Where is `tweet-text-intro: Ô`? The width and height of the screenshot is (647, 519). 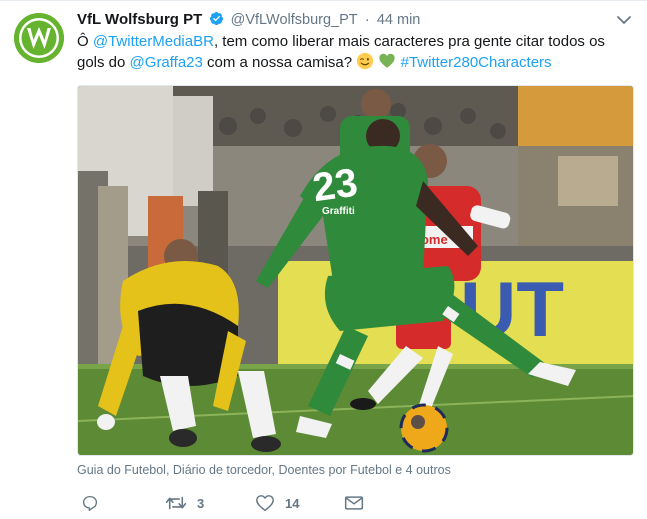 tweet-text-intro: Ô is located at coordinates (85, 41).